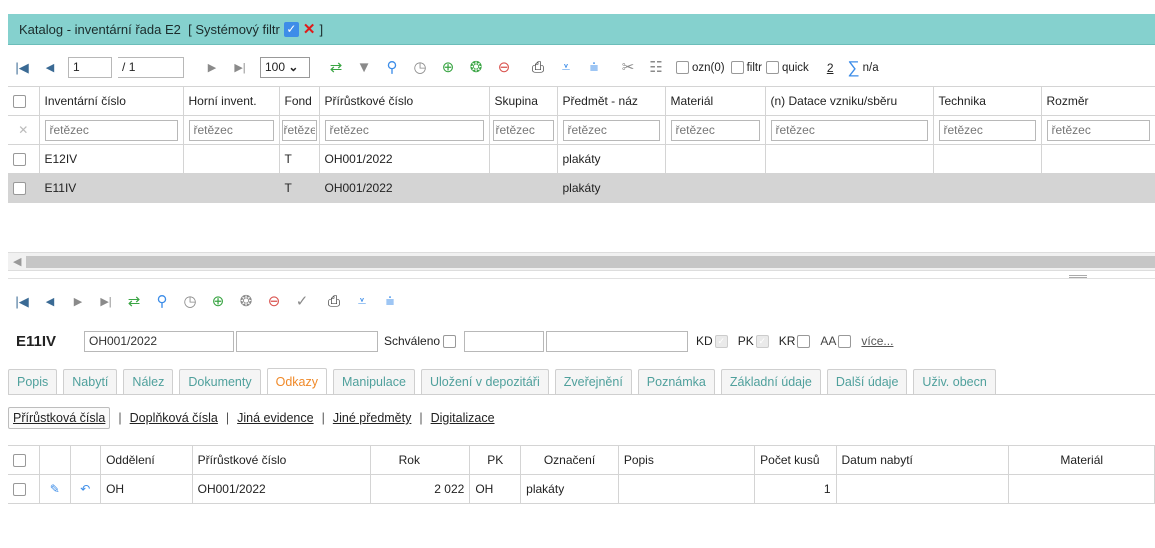 The width and height of the screenshot is (1155, 548). What do you see at coordinates (22, 302) in the screenshot?
I see `detail-first-icon: |◀` at bounding box center [22, 302].